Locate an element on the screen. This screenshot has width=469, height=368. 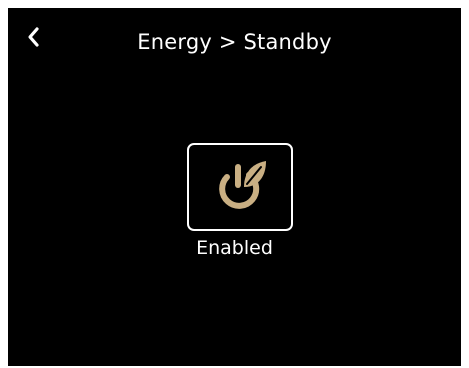
power-leaf-icon is located at coordinates (240, 187).